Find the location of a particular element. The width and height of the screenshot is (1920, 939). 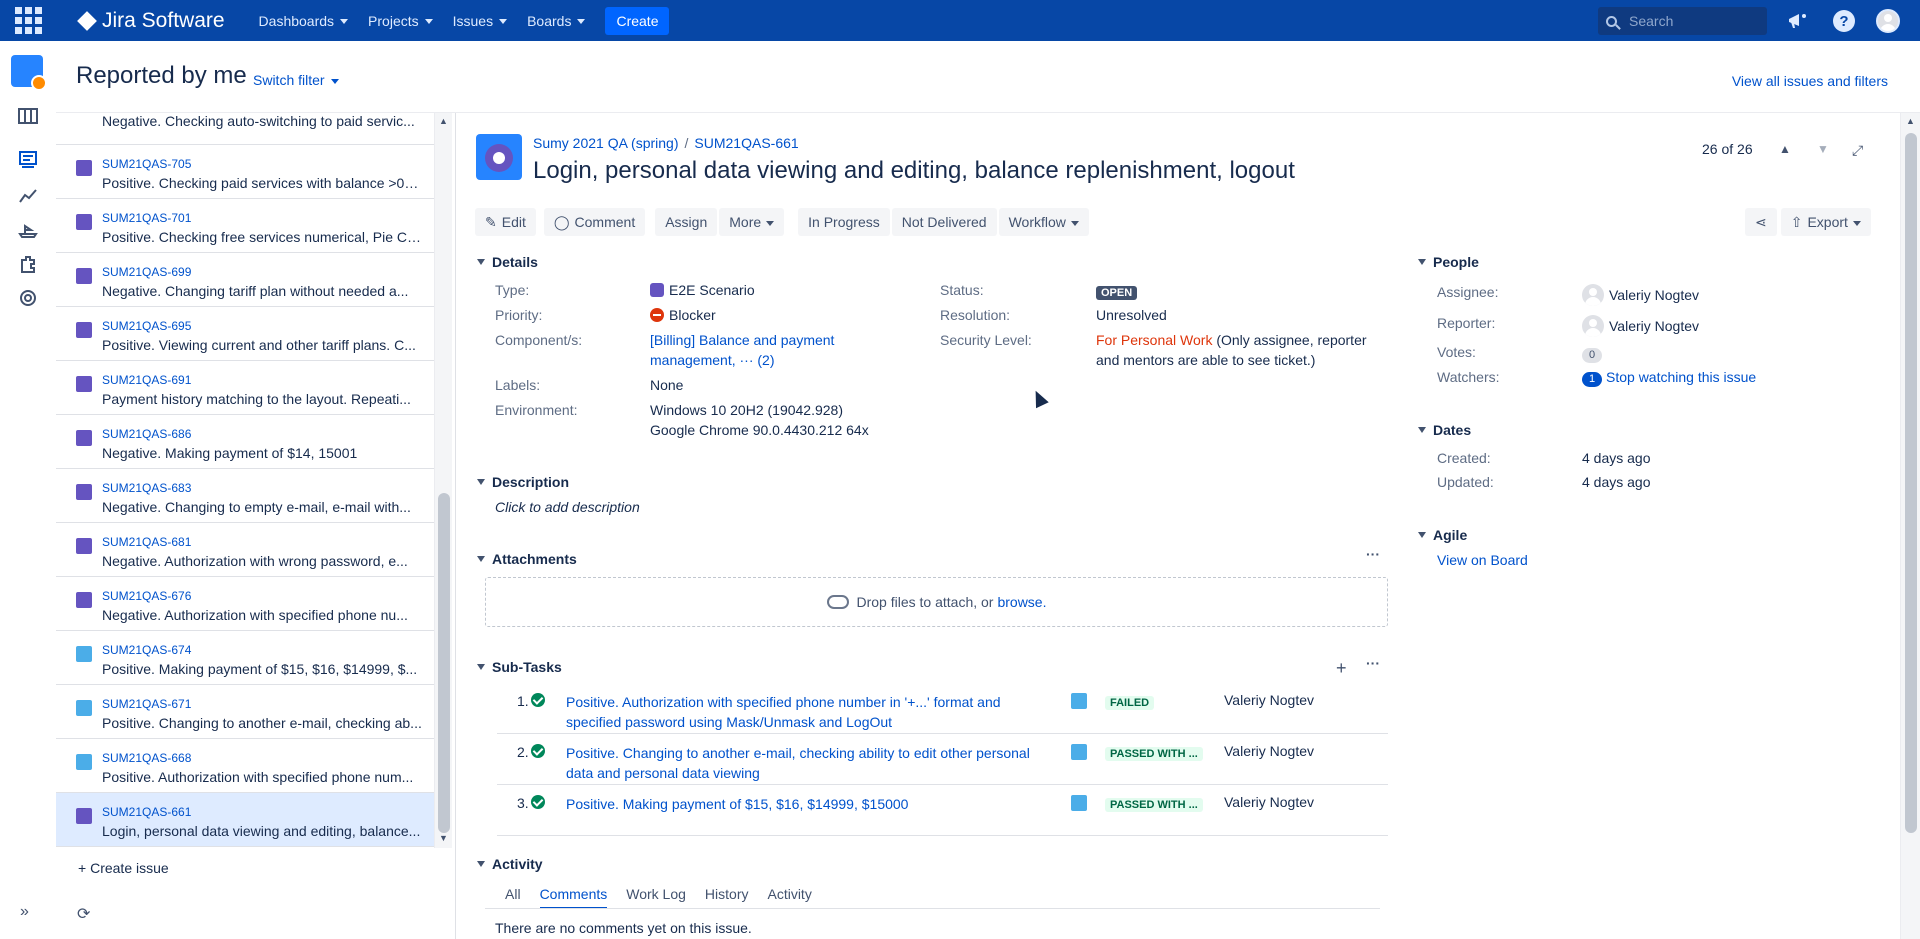

attachments-toggle: Attachments is located at coordinates (527, 559).